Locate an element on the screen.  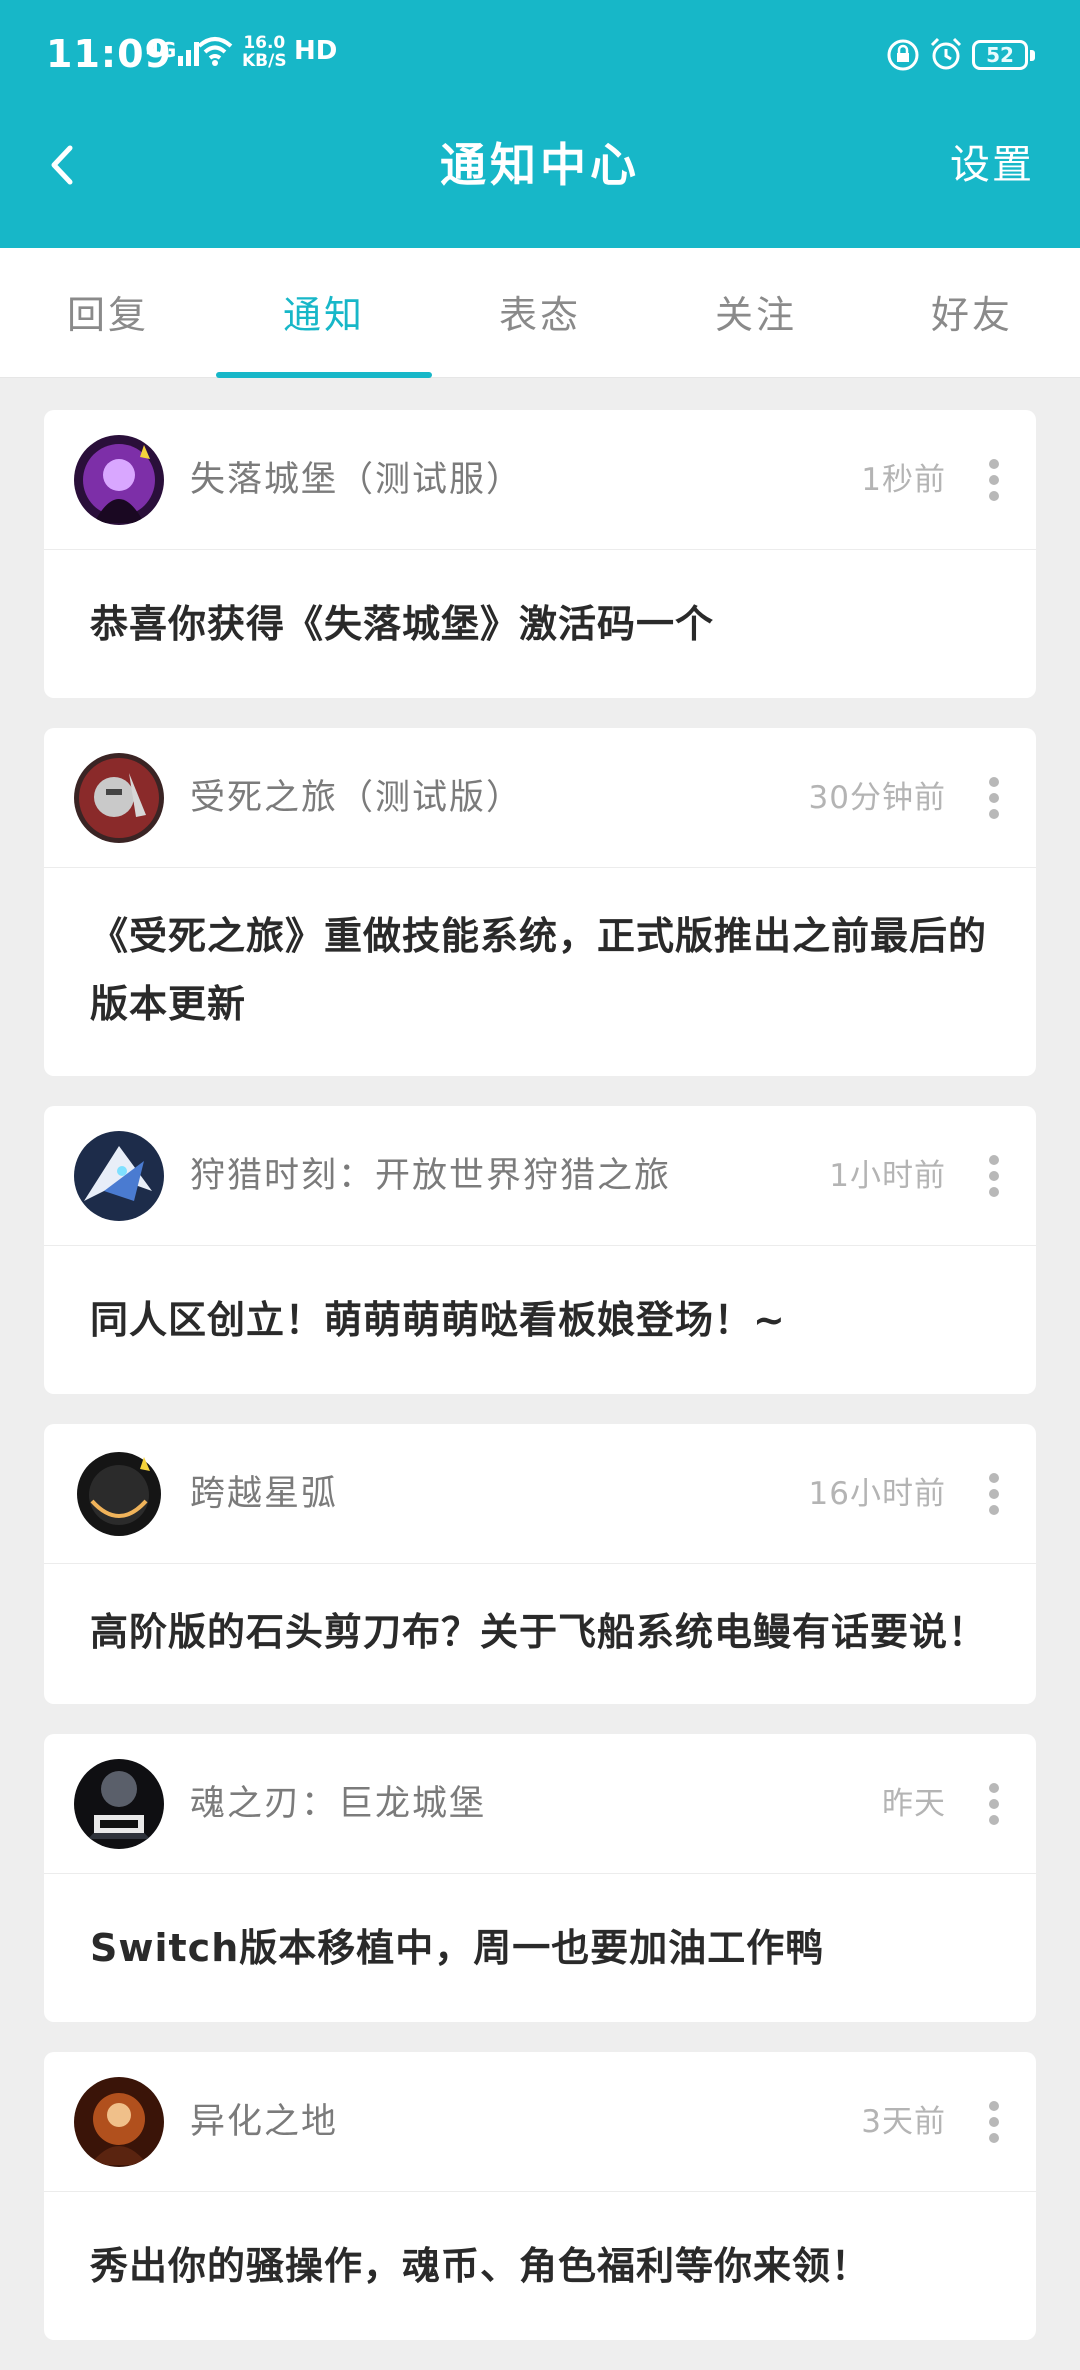
hd-indicator: HD is located at coordinates (316, 51).